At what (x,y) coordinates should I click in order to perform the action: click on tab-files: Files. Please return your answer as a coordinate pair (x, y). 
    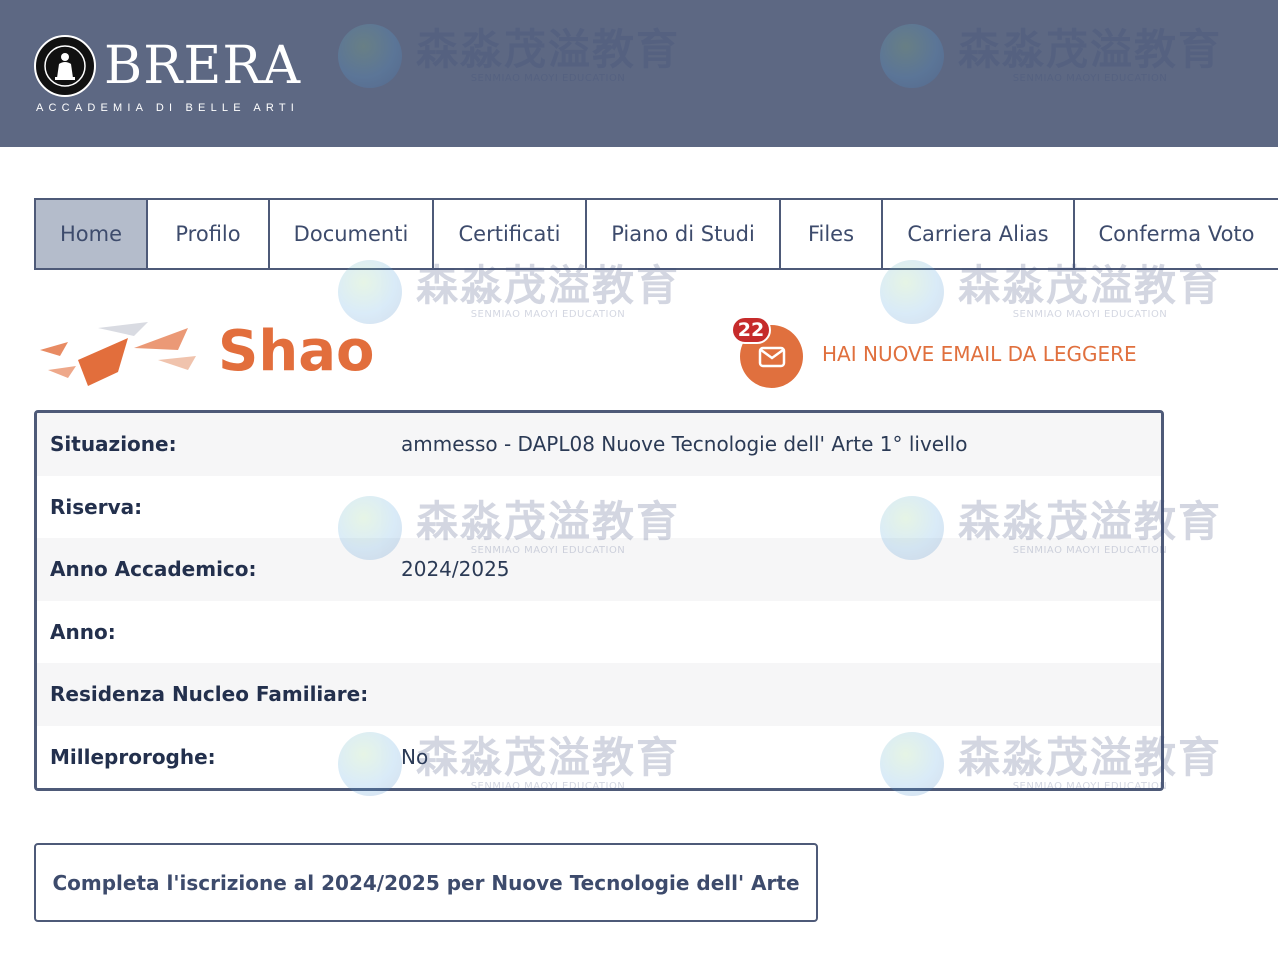
    Looking at the image, I should click on (832, 234).